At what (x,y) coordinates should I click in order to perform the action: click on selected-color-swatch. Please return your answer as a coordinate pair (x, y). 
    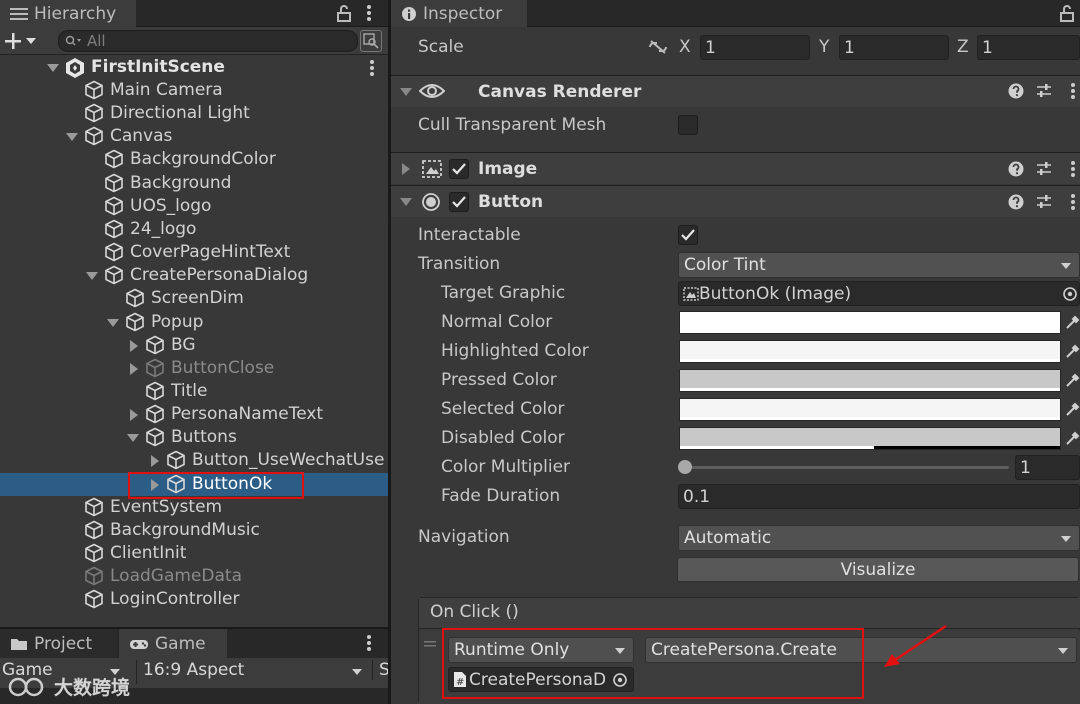
    Looking at the image, I should click on (870, 410).